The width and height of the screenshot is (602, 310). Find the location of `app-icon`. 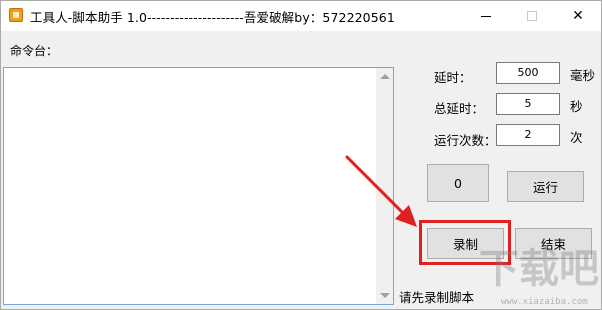

app-icon is located at coordinates (16, 15).